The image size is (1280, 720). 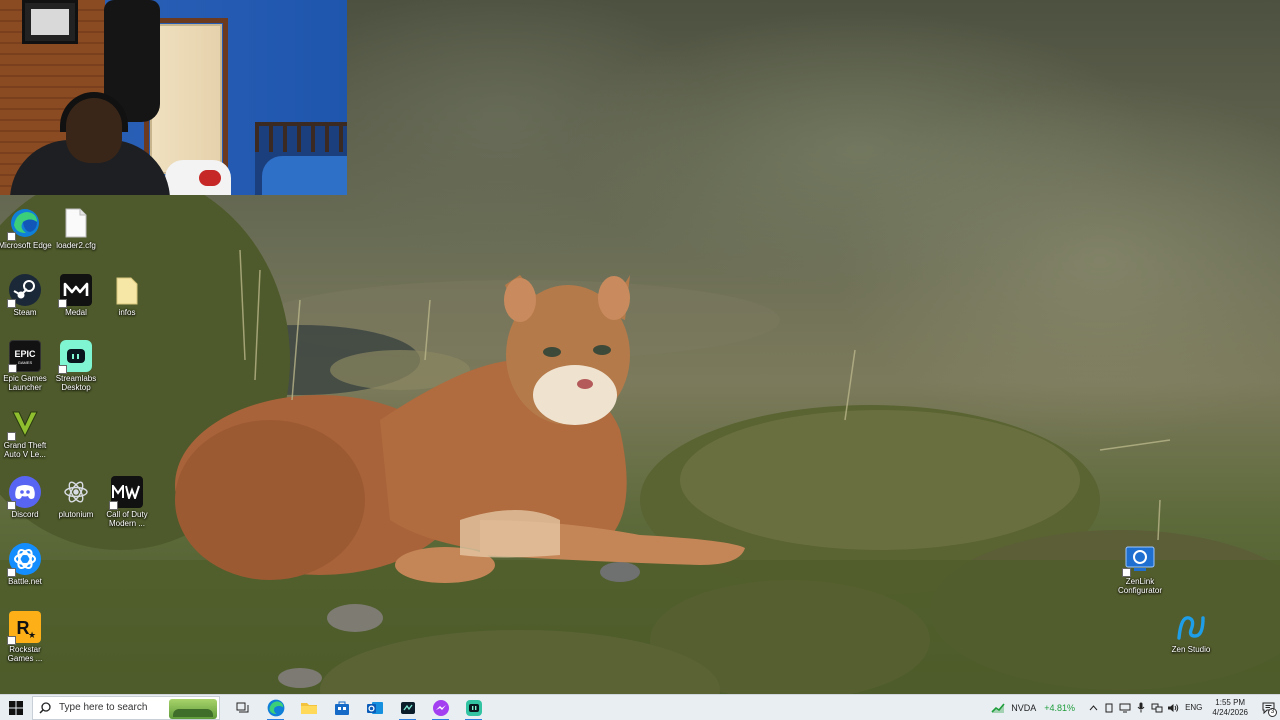 I want to click on store-icon, so click(x=341, y=708).